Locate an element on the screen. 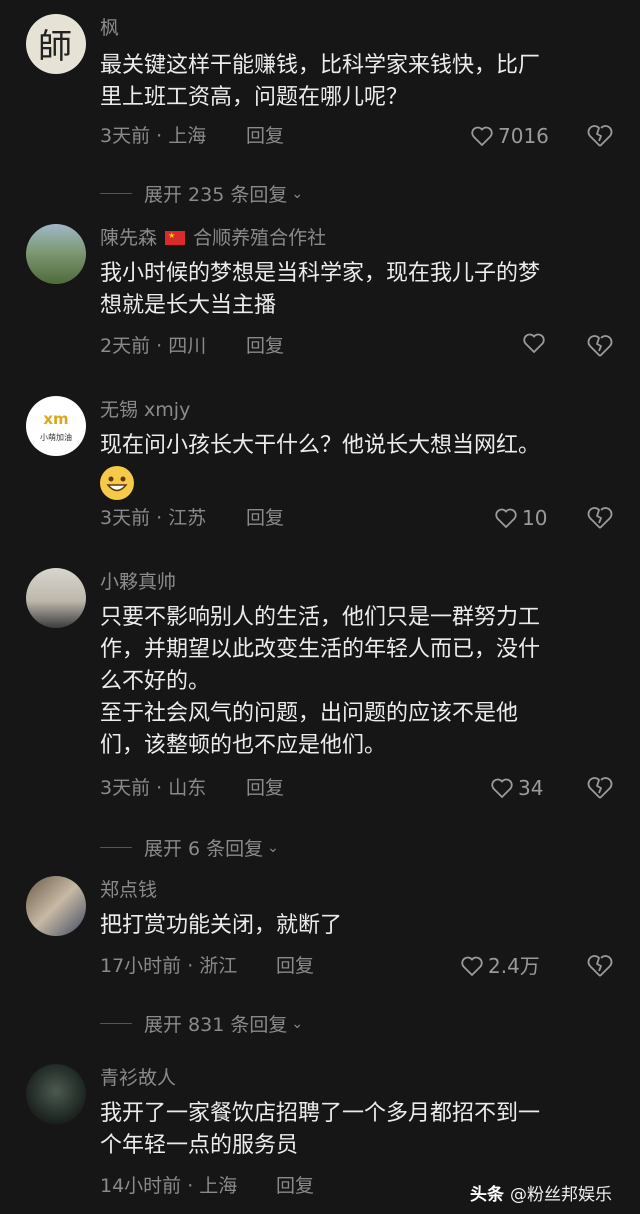  expand-replies: 展开 235 条回复 ⌄ is located at coordinates (201, 193).